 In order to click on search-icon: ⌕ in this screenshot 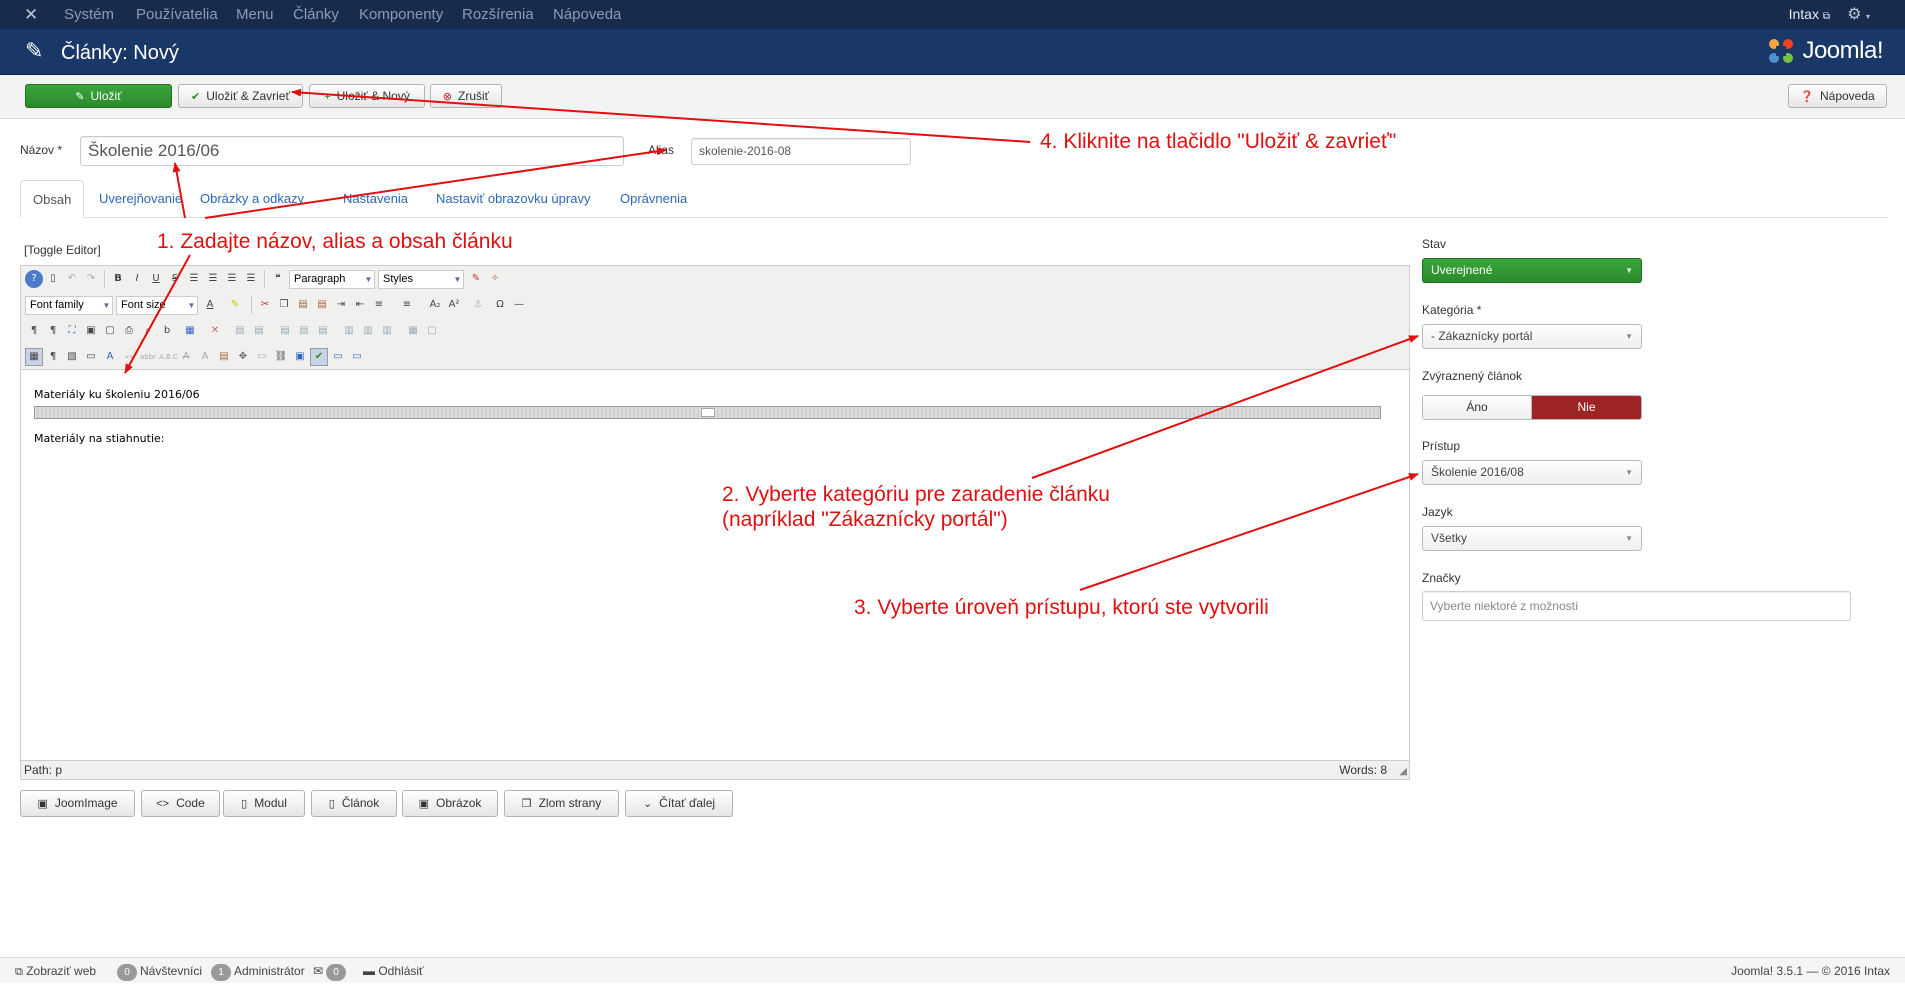, I will do `click(148, 331)`.